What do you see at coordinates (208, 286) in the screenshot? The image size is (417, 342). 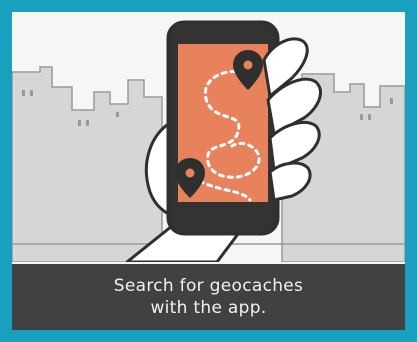 I see `caption-line-1: Search for geocaches` at bounding box center [208, 286].